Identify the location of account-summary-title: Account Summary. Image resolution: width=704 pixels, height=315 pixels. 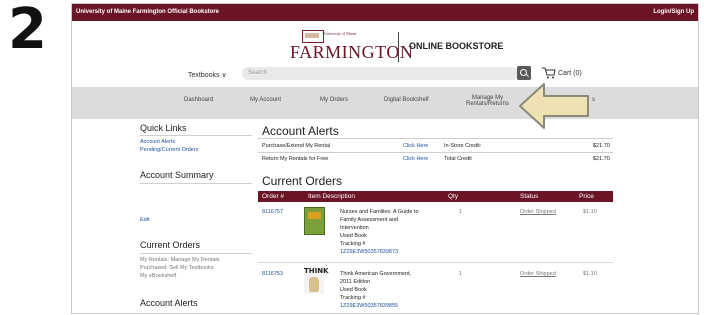
(177, 175).